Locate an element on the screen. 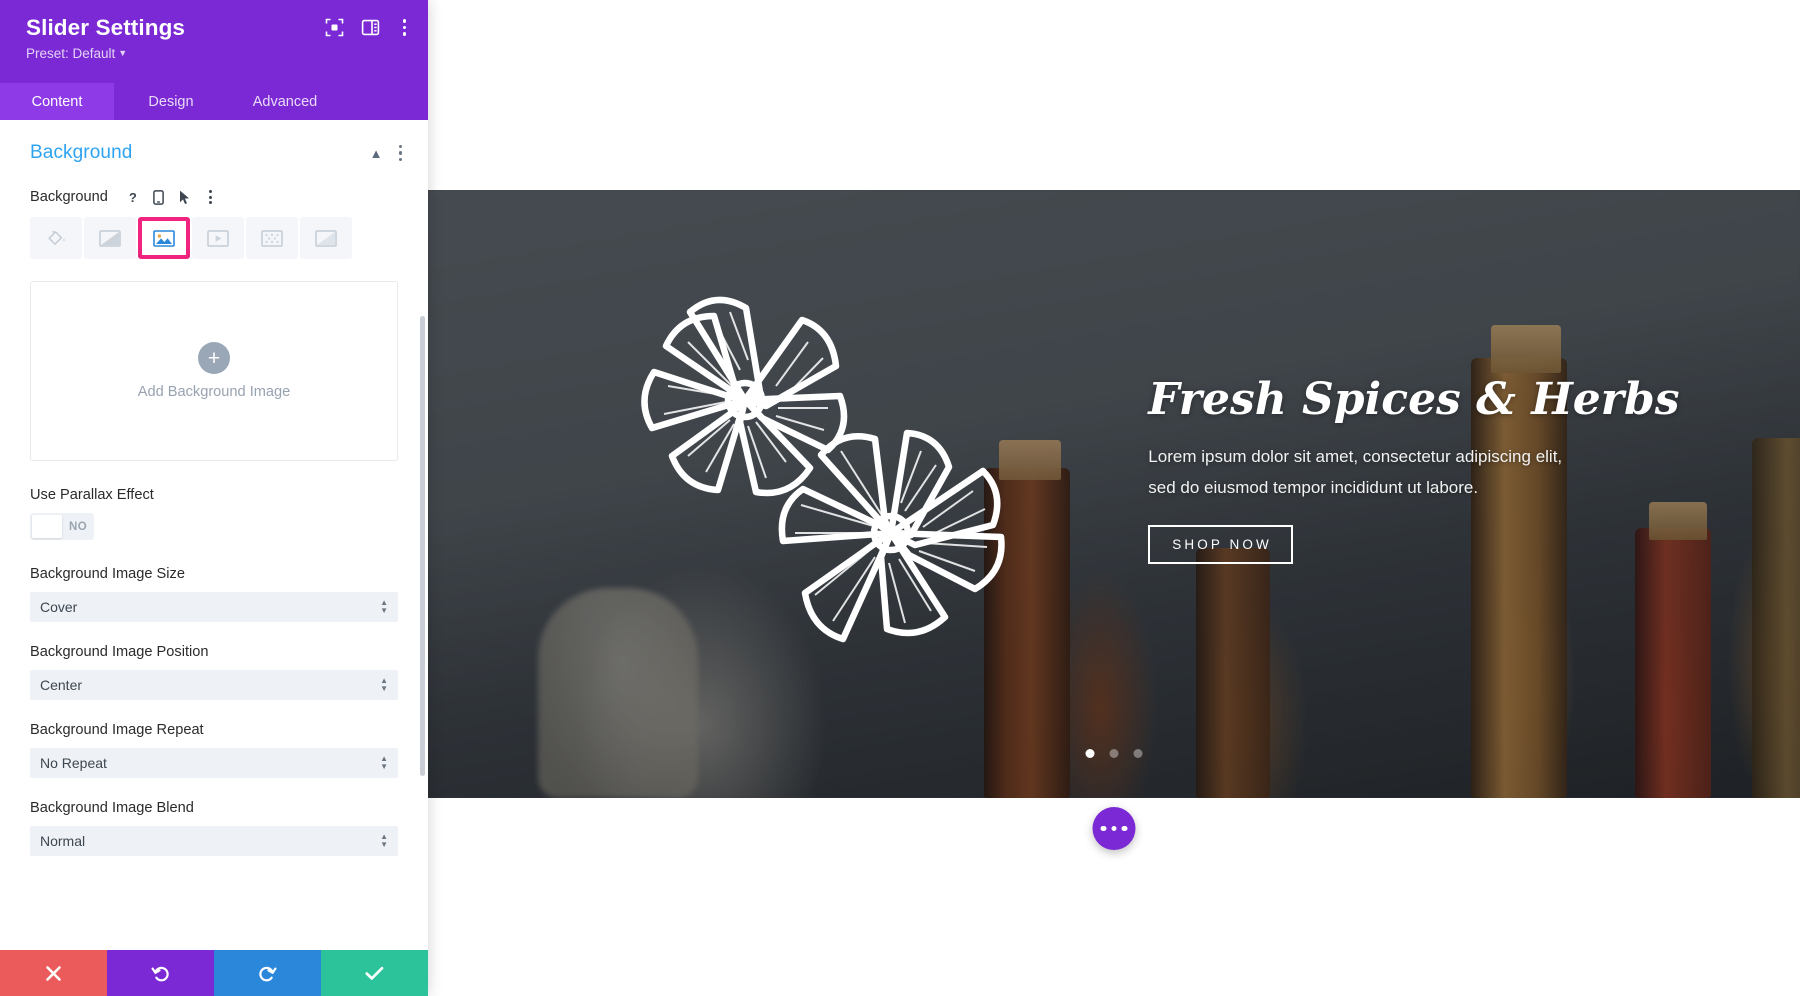  use-parallax-effect-toggle: NO is located at coordinates (62, 526).